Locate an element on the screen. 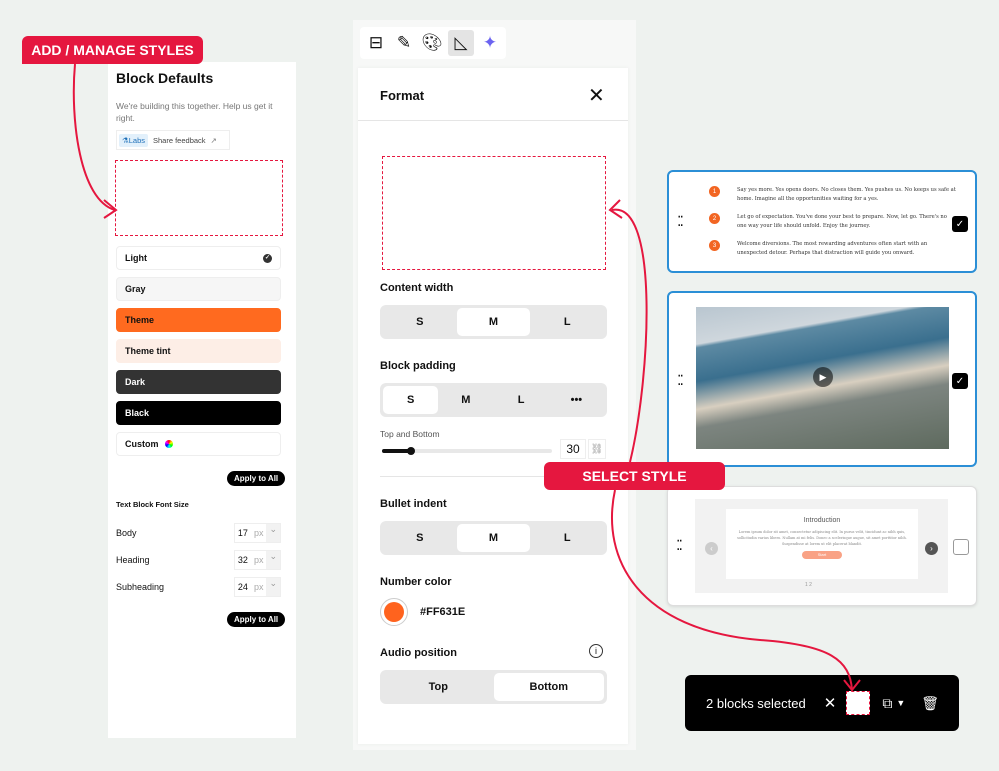 Image resolution: width=999 pixels, height=771 pixels. arrow-to-format-placeholder is located at coordinates (629, 335).